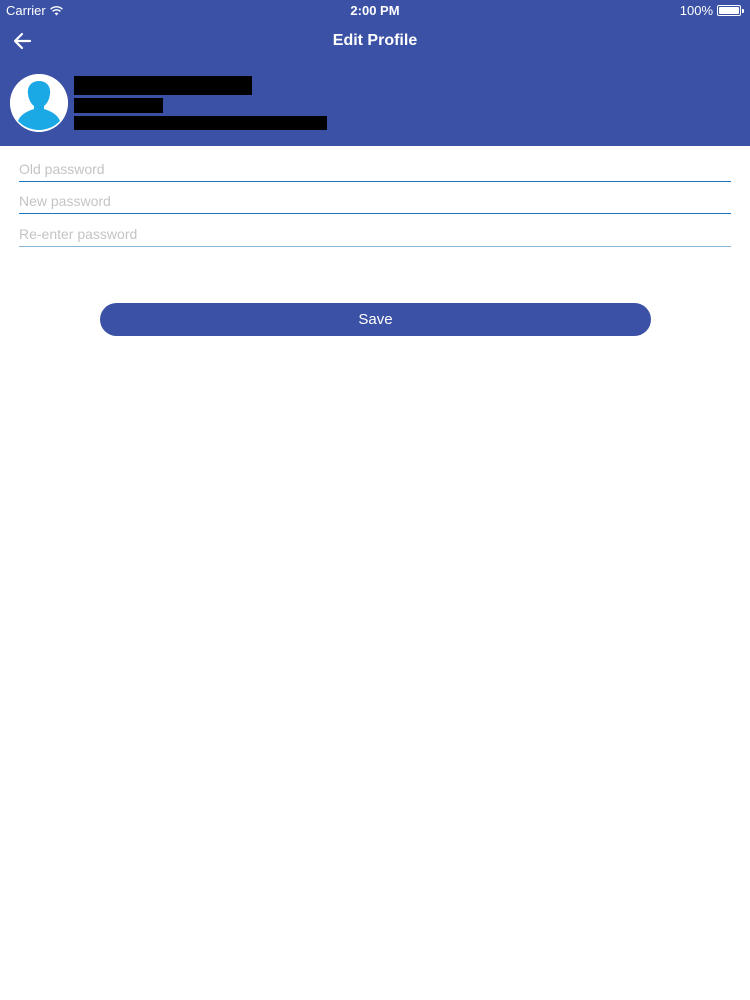  Describe the element at coordinates (375, 319) in the screenshot. I see `save-button: Save` at that location.